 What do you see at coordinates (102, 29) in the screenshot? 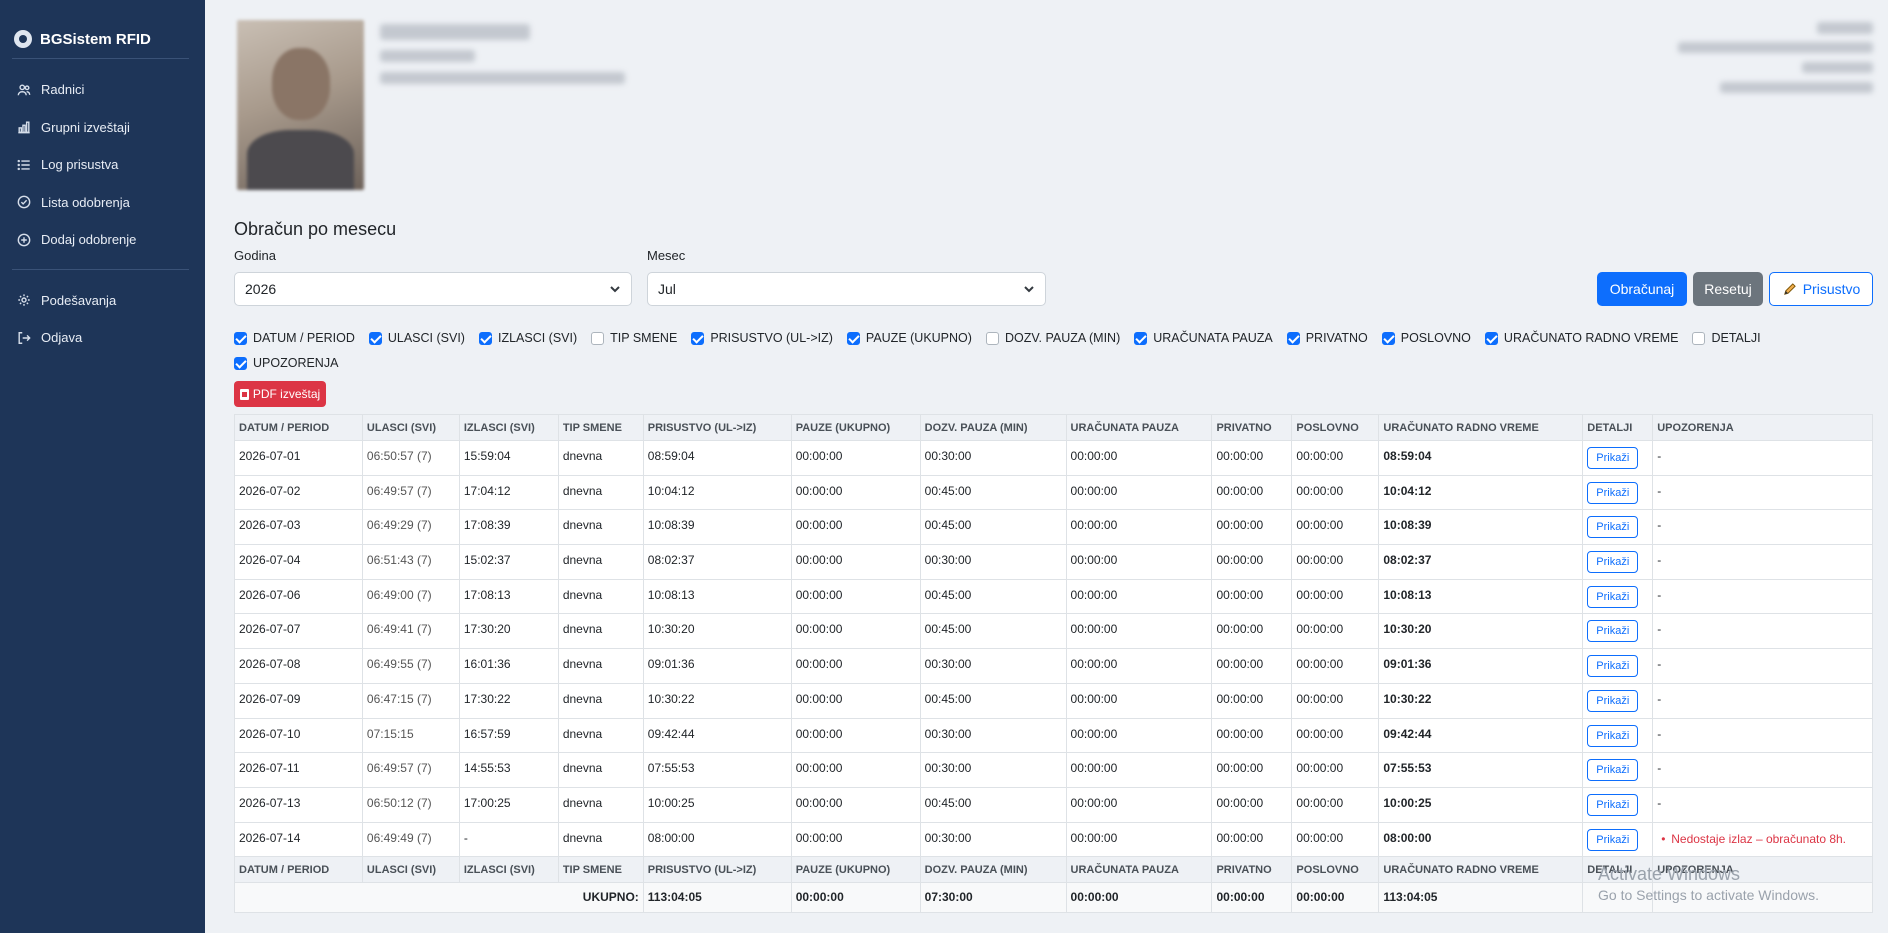
I see `brand: BGSistem RFID` at bounding box center [102, 29].